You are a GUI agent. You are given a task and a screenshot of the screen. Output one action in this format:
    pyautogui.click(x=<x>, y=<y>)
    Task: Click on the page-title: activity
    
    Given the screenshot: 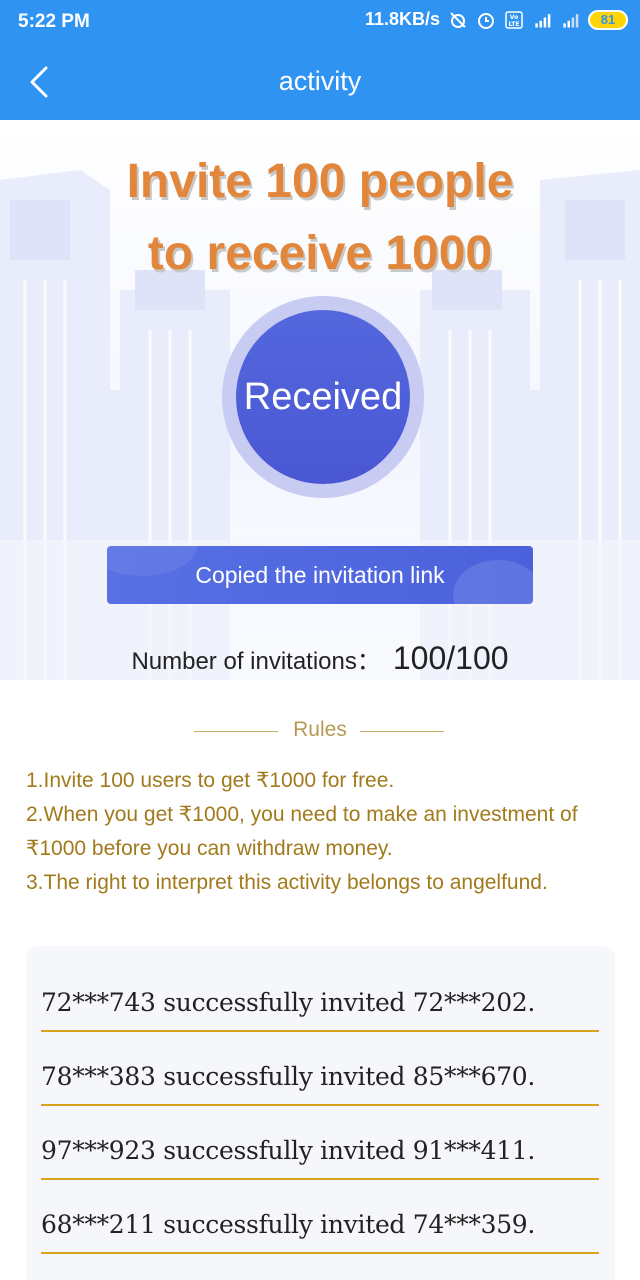 What is the action you would take?
    pyautogui.click(x=320, y=81)
    